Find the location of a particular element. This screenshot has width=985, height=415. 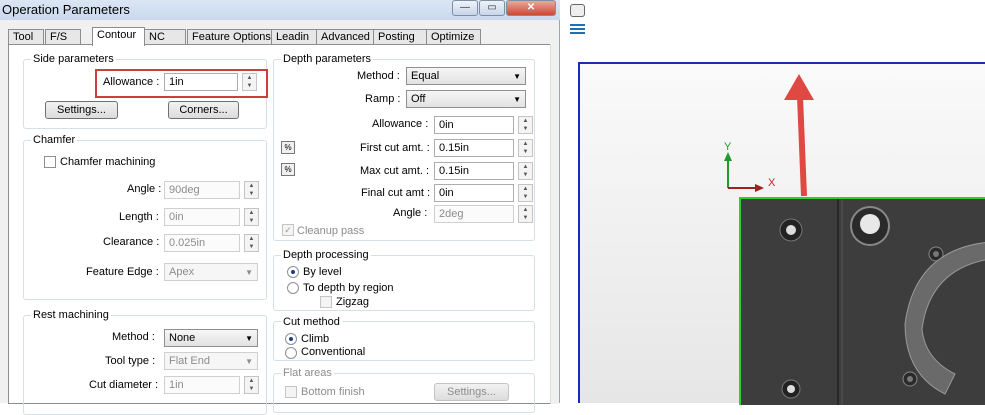

tool-type-label: Tool type : is located at coordinates (130, 361).